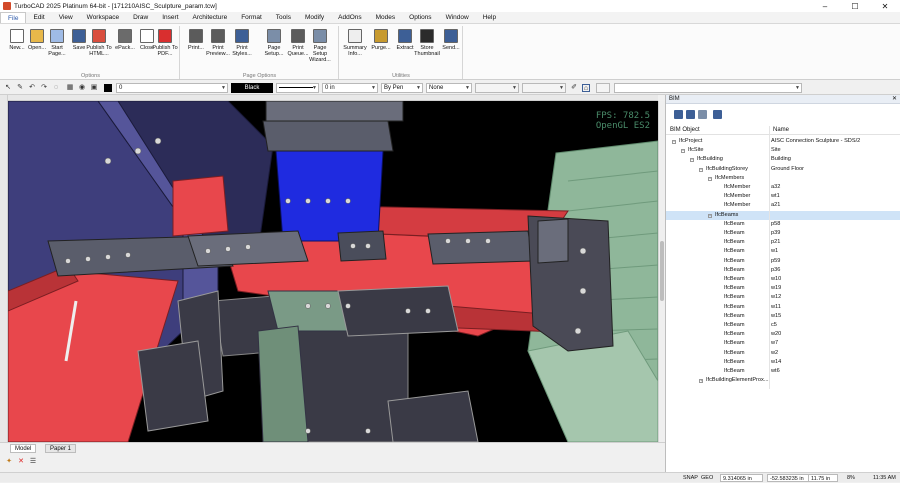 This screenshot has width=900, height=483. Describe the element at coordinates (489, 17) in the screenshot. I see `menu-help: Help` at that location.